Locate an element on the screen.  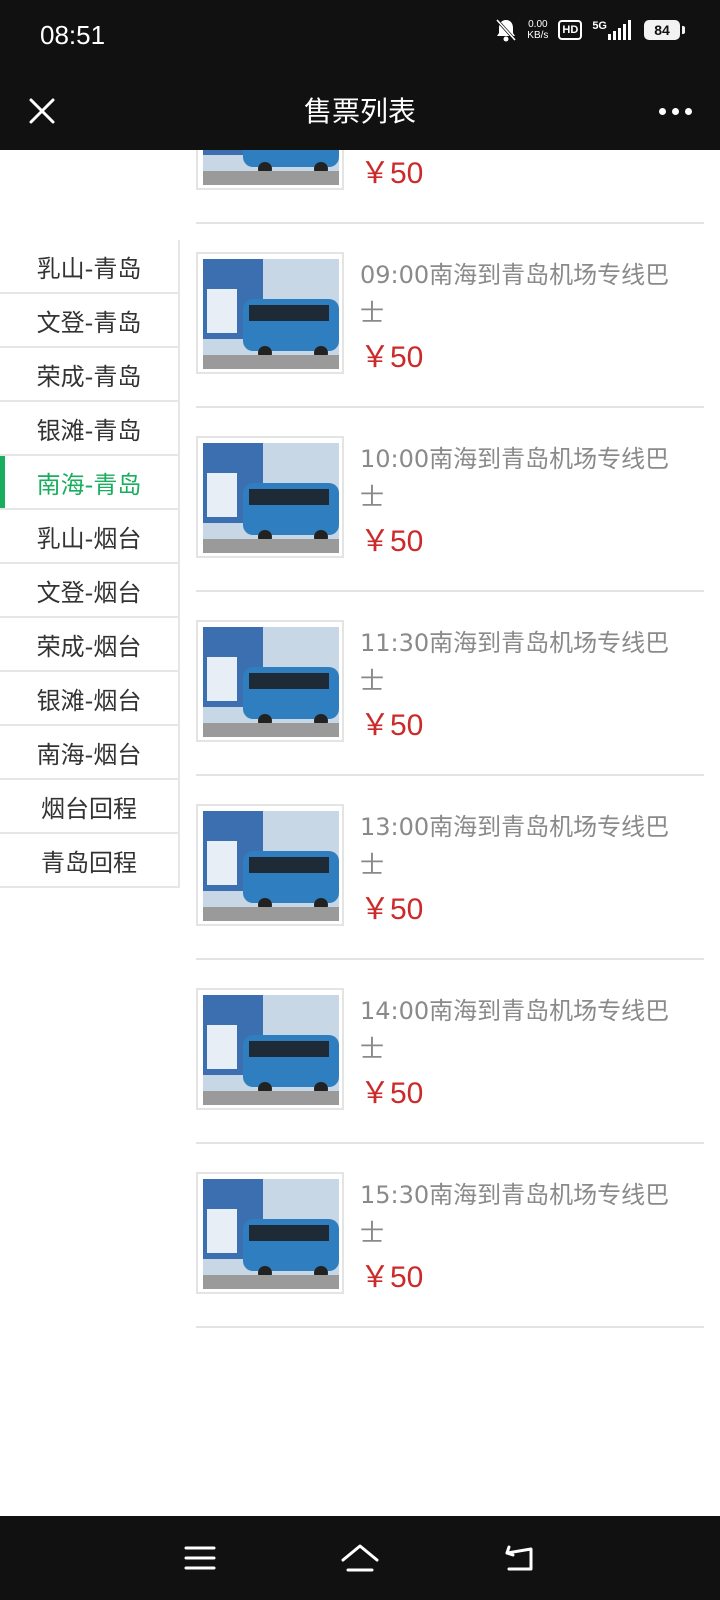
system-nav-bar is located at coordinates (360, 1558).